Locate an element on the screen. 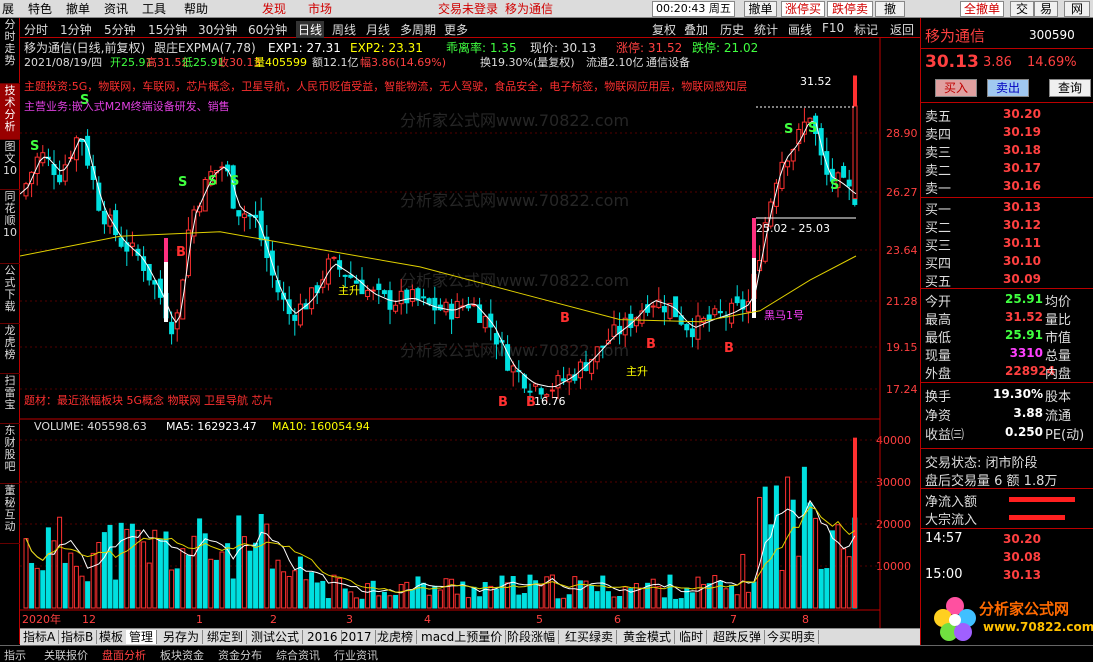 Image resolution: width=1093 pixels, height=662 pixels. formula-tab: 2017 is located at coordinates (357, 637).